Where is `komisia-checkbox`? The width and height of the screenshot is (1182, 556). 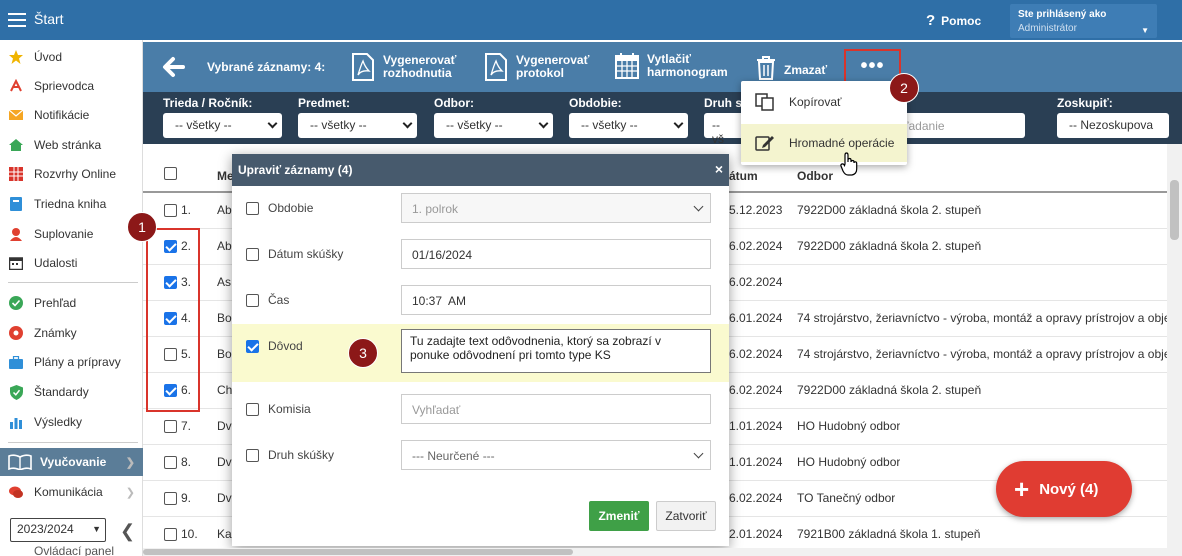 komisia-checkbox is located at coordinates (252, 409).